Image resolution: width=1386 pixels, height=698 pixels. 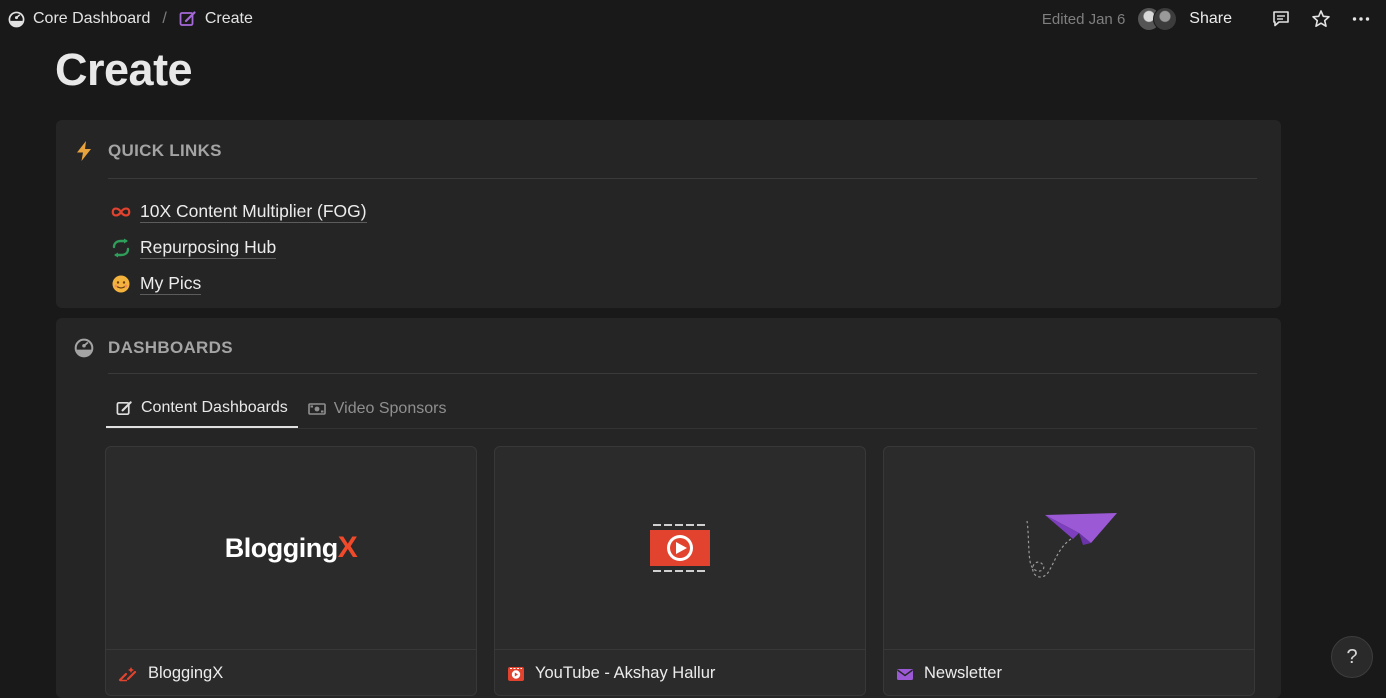 What do you see at coordinates (1321, 19) in the screenshot?
I see `star-icon` at bounding box center [1321, 19].